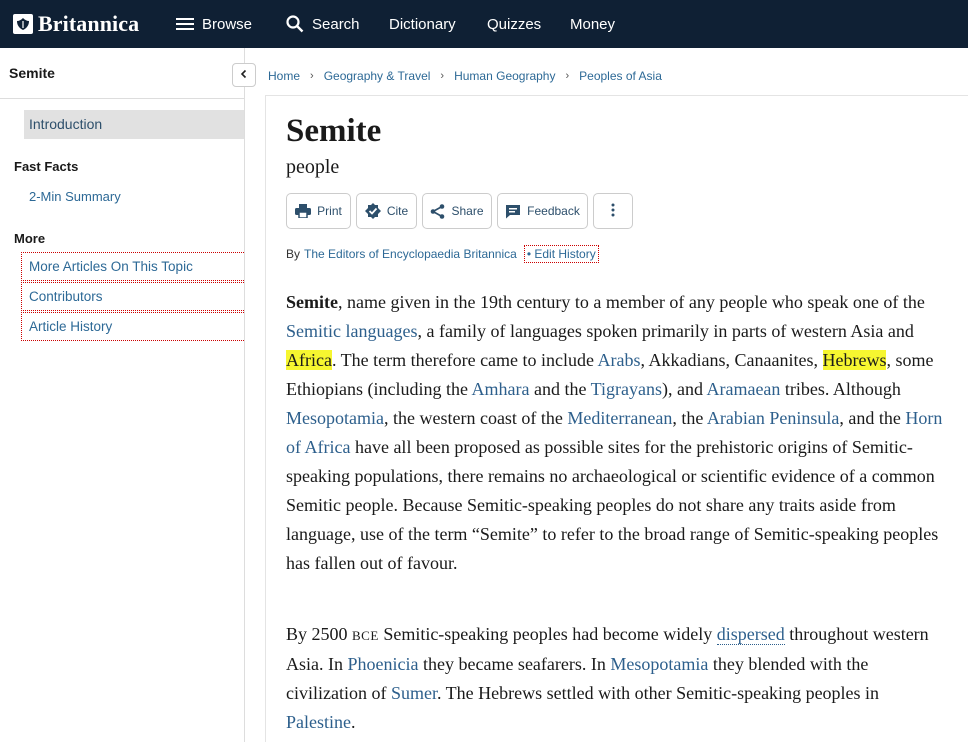  What do you see at coordinates (132, 326) in the screenshot?
I see `sidebar-item-article-history: Article History` at bounding box center [132, 326].